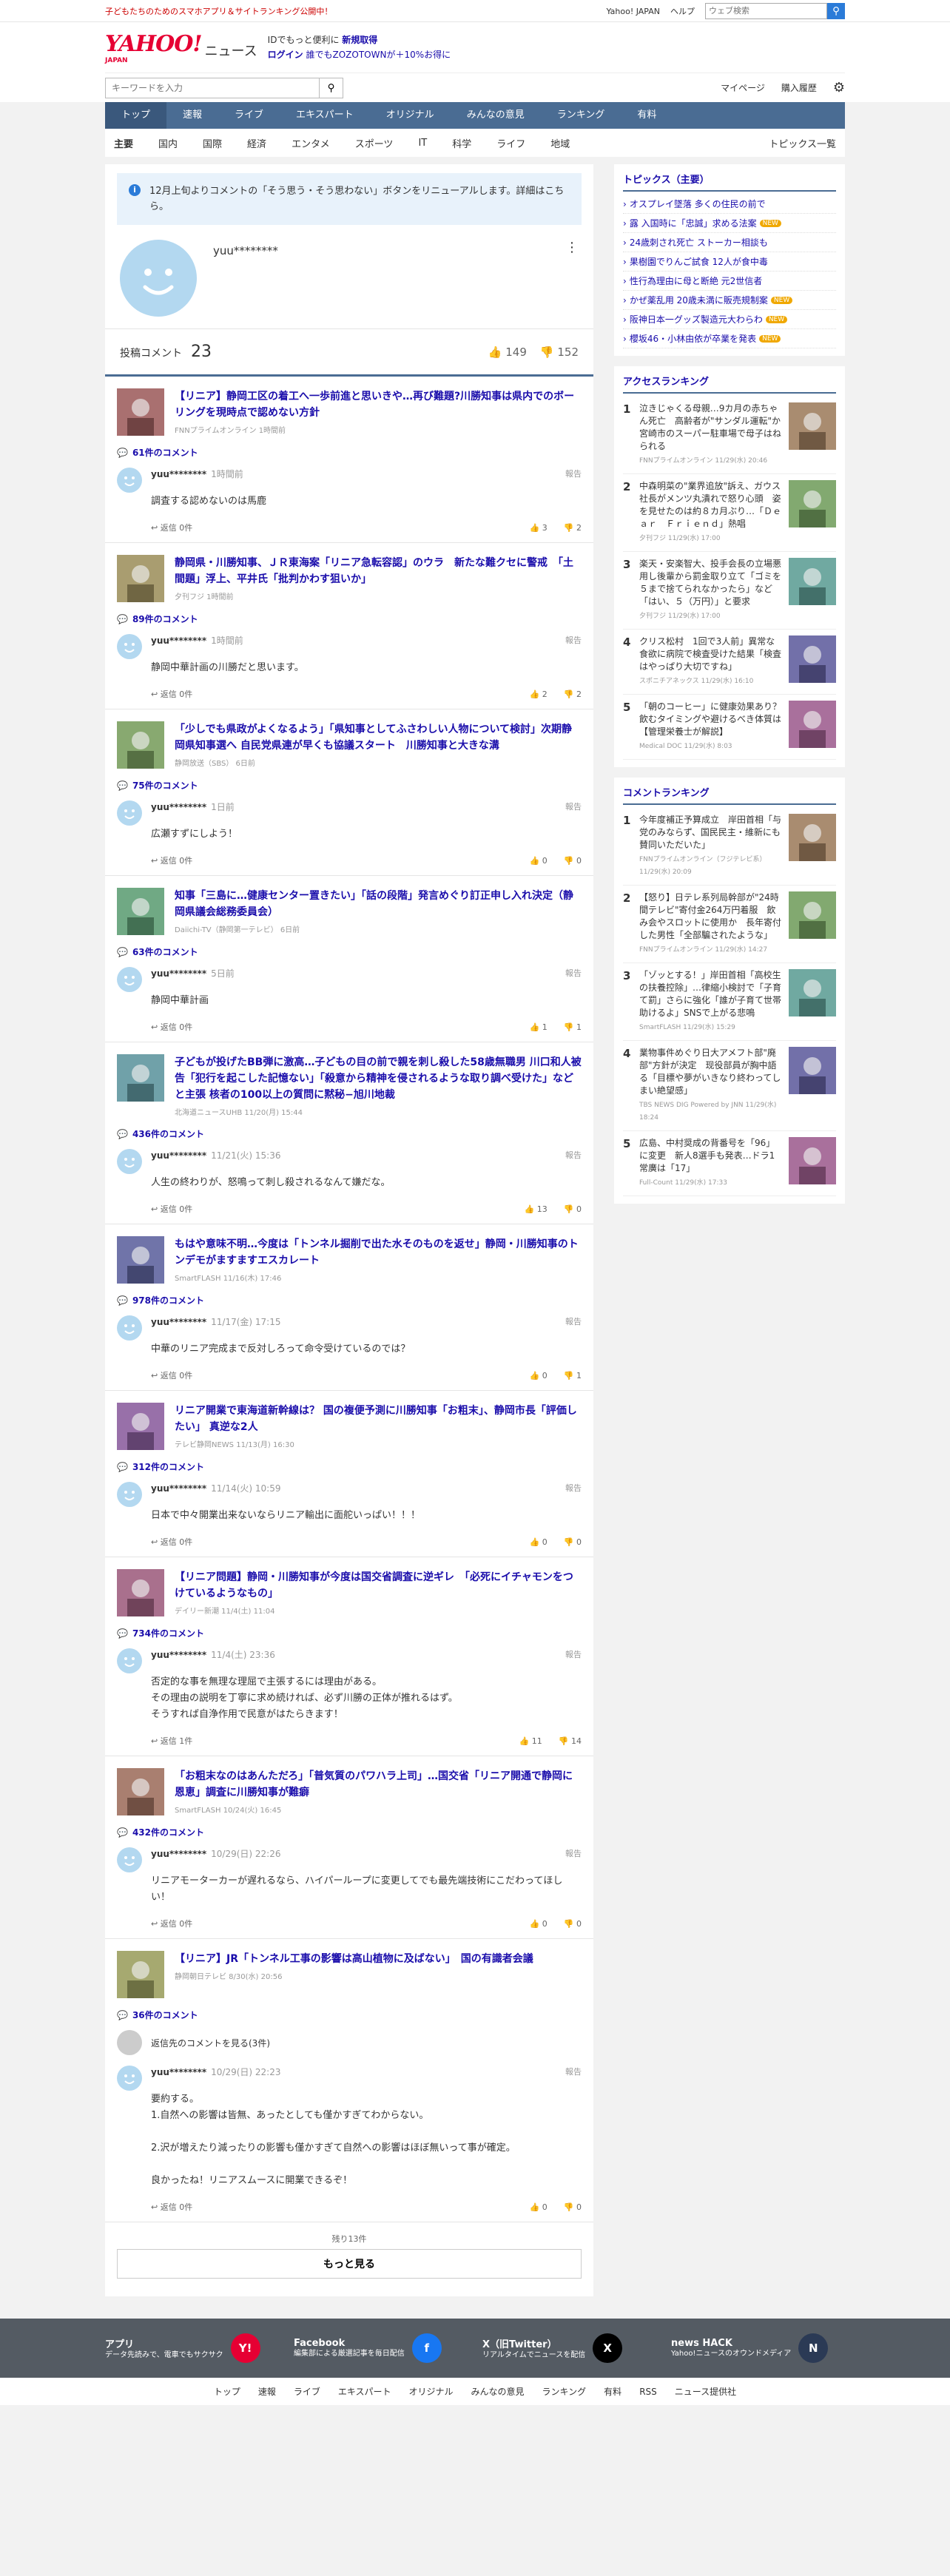  Describe the element at coordinates (648, 2392) in the screenshot. I see `footer-nav-item: RSS` at that location.